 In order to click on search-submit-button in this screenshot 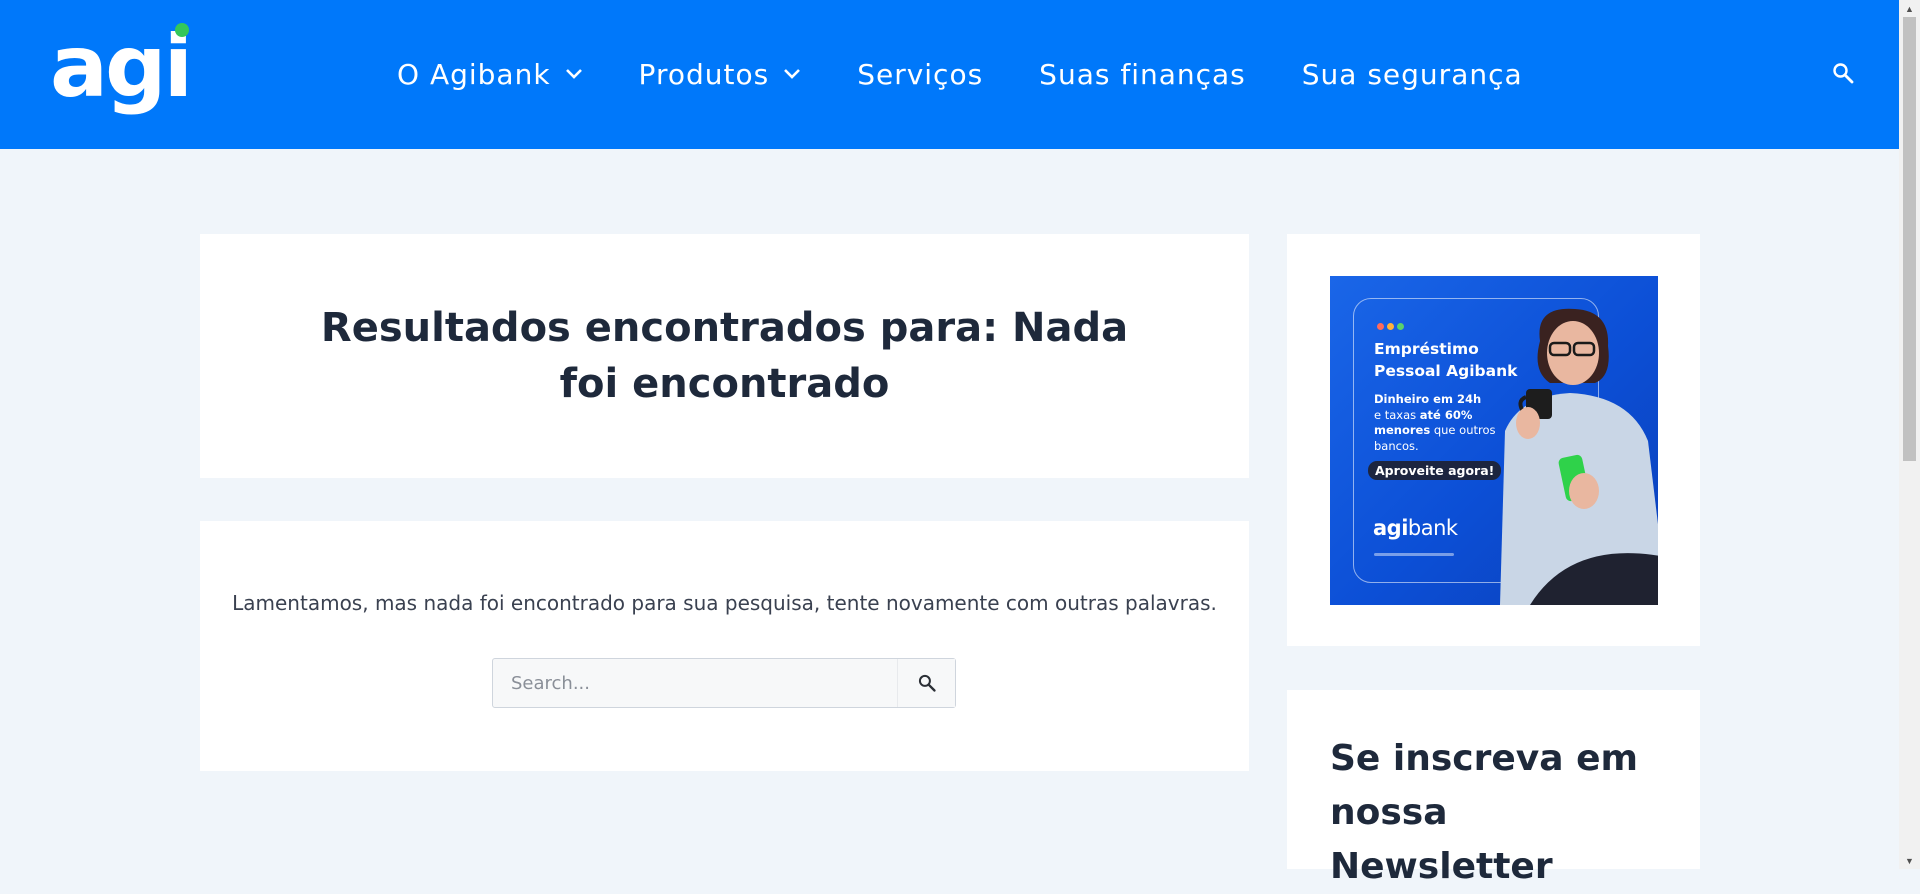, I will do `click(926, 683)`.